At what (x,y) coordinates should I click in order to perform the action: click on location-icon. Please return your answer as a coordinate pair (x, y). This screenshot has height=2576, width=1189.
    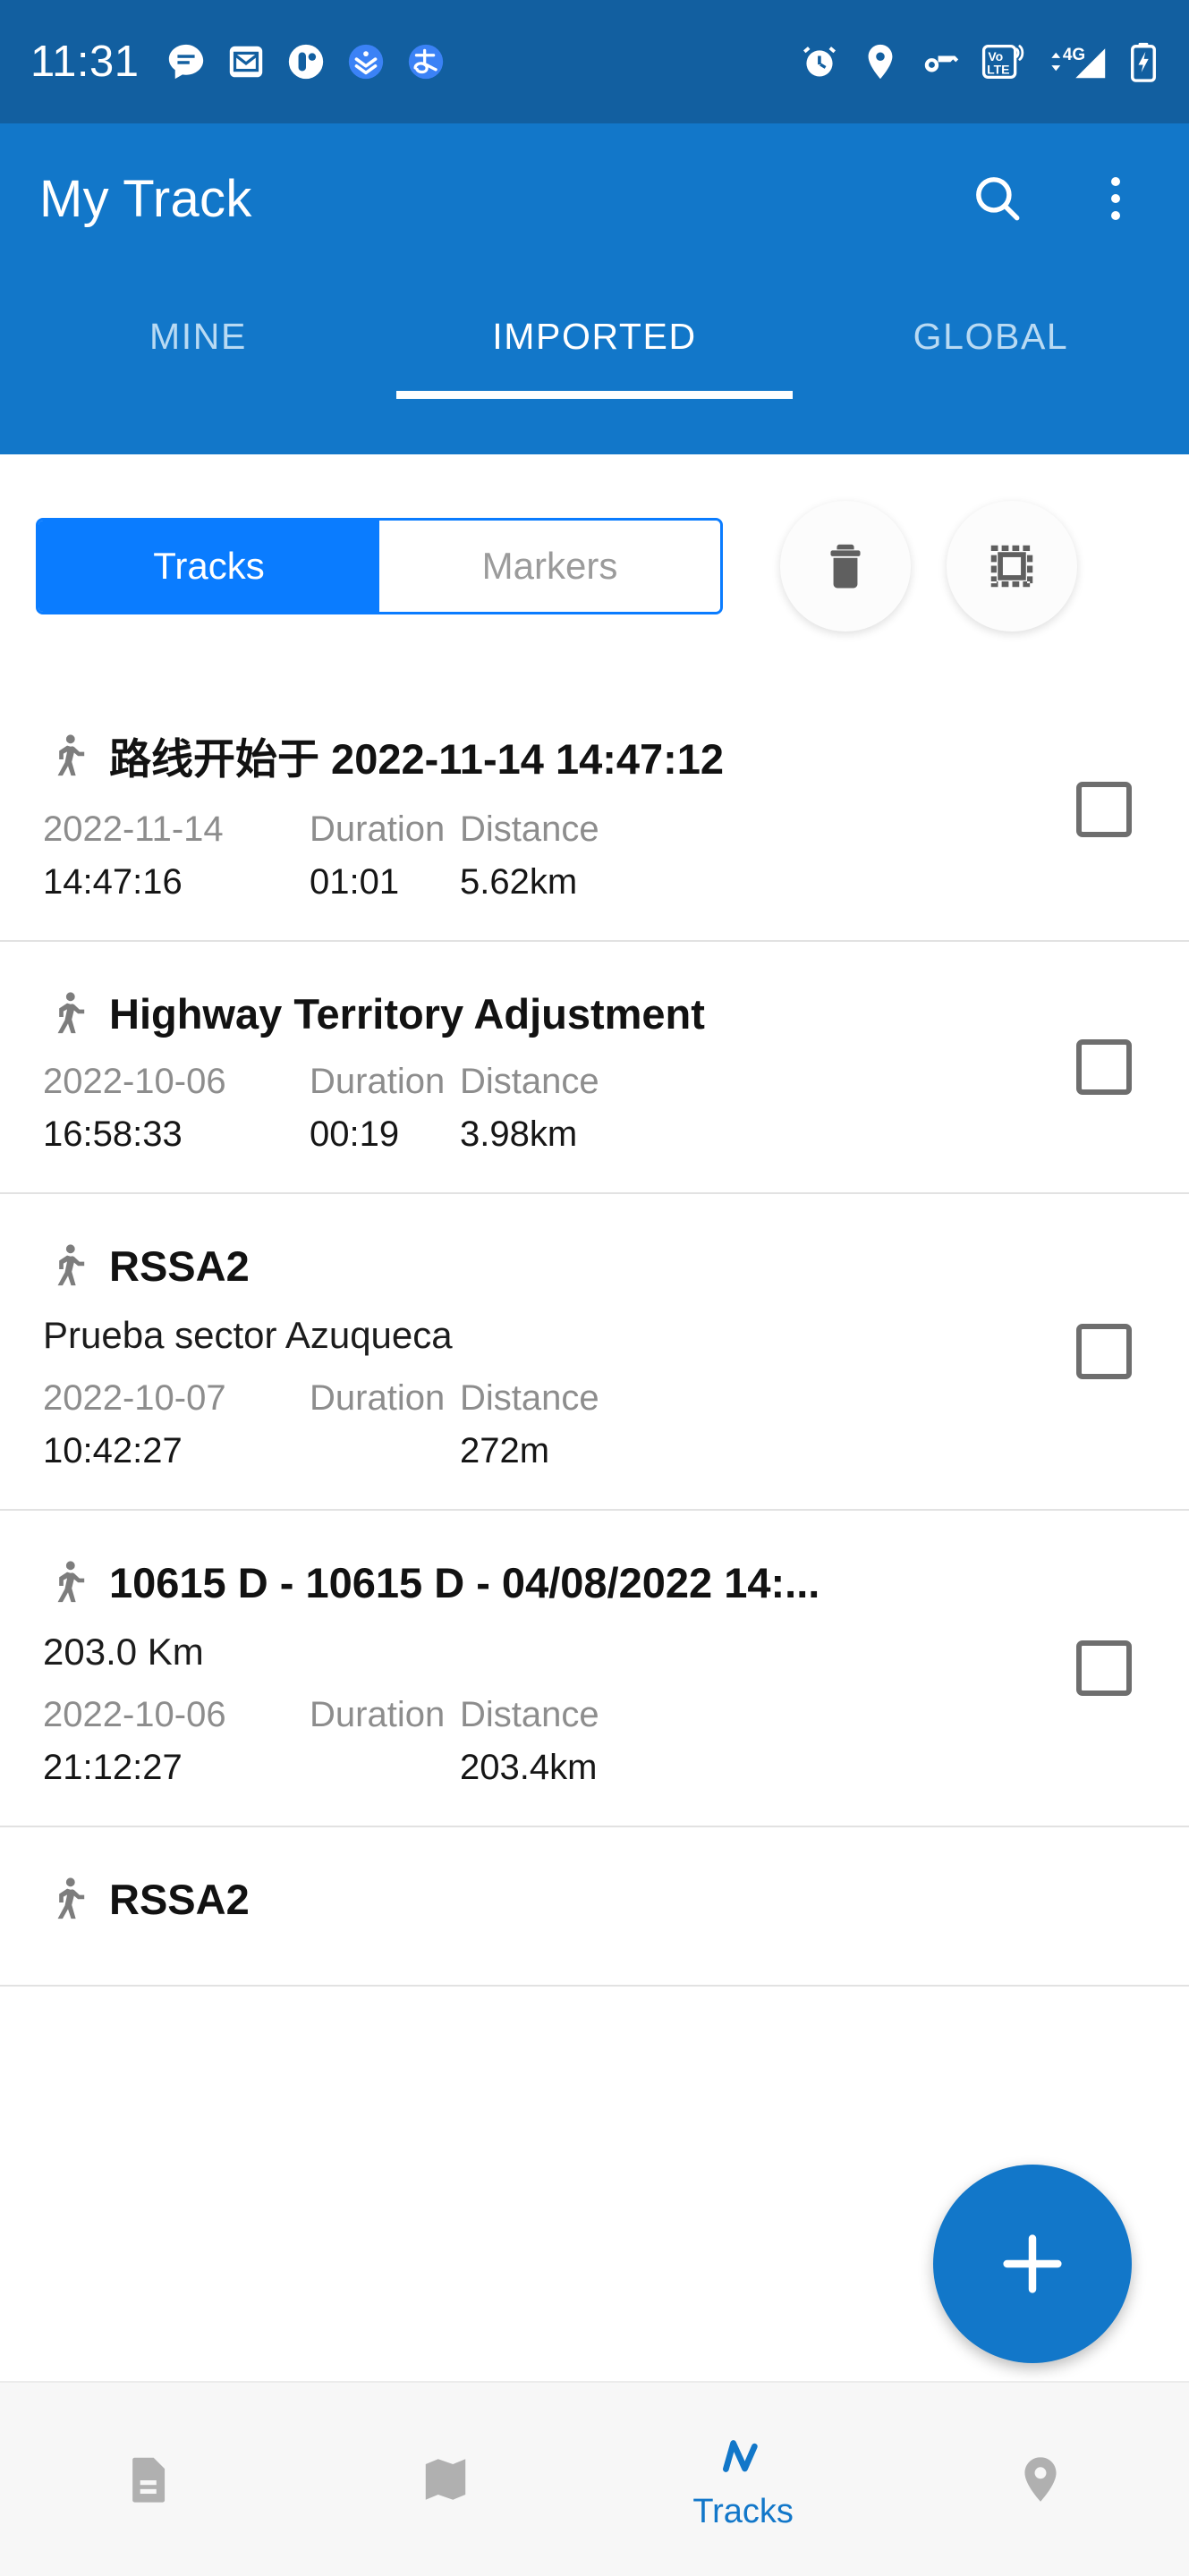
    Looking at the image, I should click on (880, 62).